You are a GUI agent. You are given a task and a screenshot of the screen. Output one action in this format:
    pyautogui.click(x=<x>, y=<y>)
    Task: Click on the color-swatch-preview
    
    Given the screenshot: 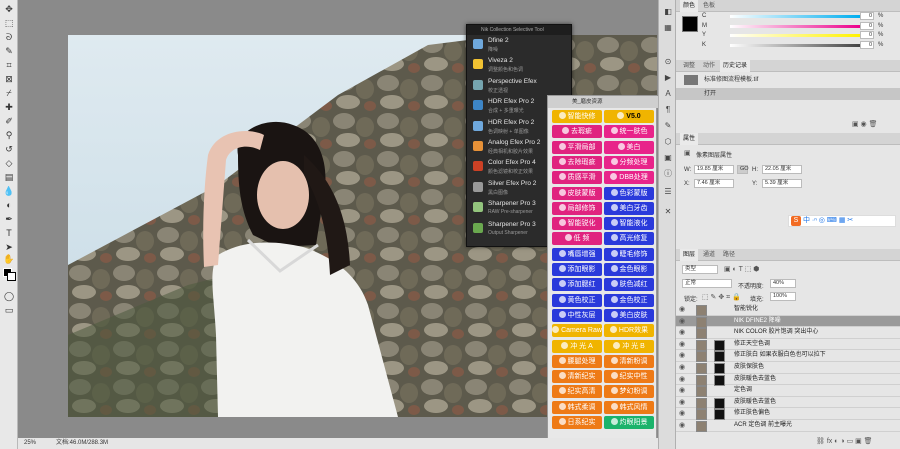 What is the action you would take?
    pyautogui.click(x=690, y=24)
    